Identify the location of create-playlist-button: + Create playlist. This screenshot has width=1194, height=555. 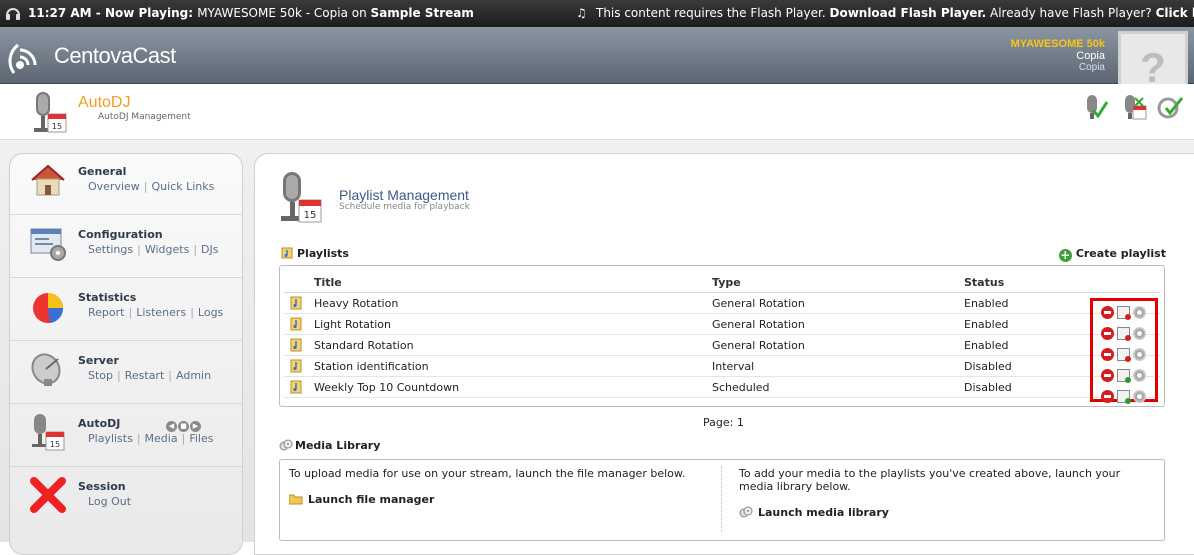
(1112, 254).